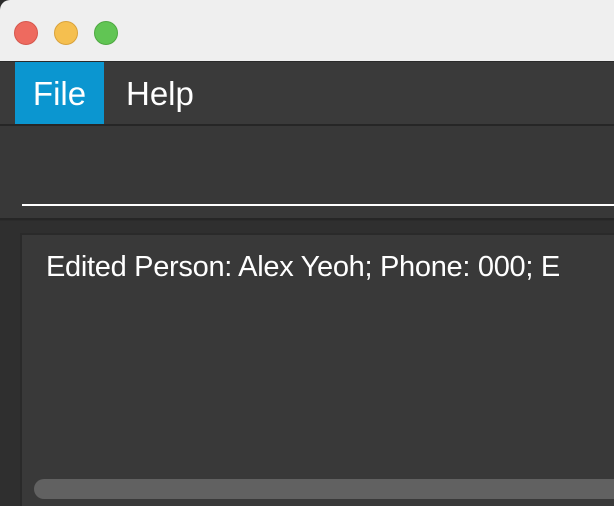 This screenshot has width=614, height=506. Describe the element at coordinates (307, 30) in the screenshot. I see `title-bar` at that location.